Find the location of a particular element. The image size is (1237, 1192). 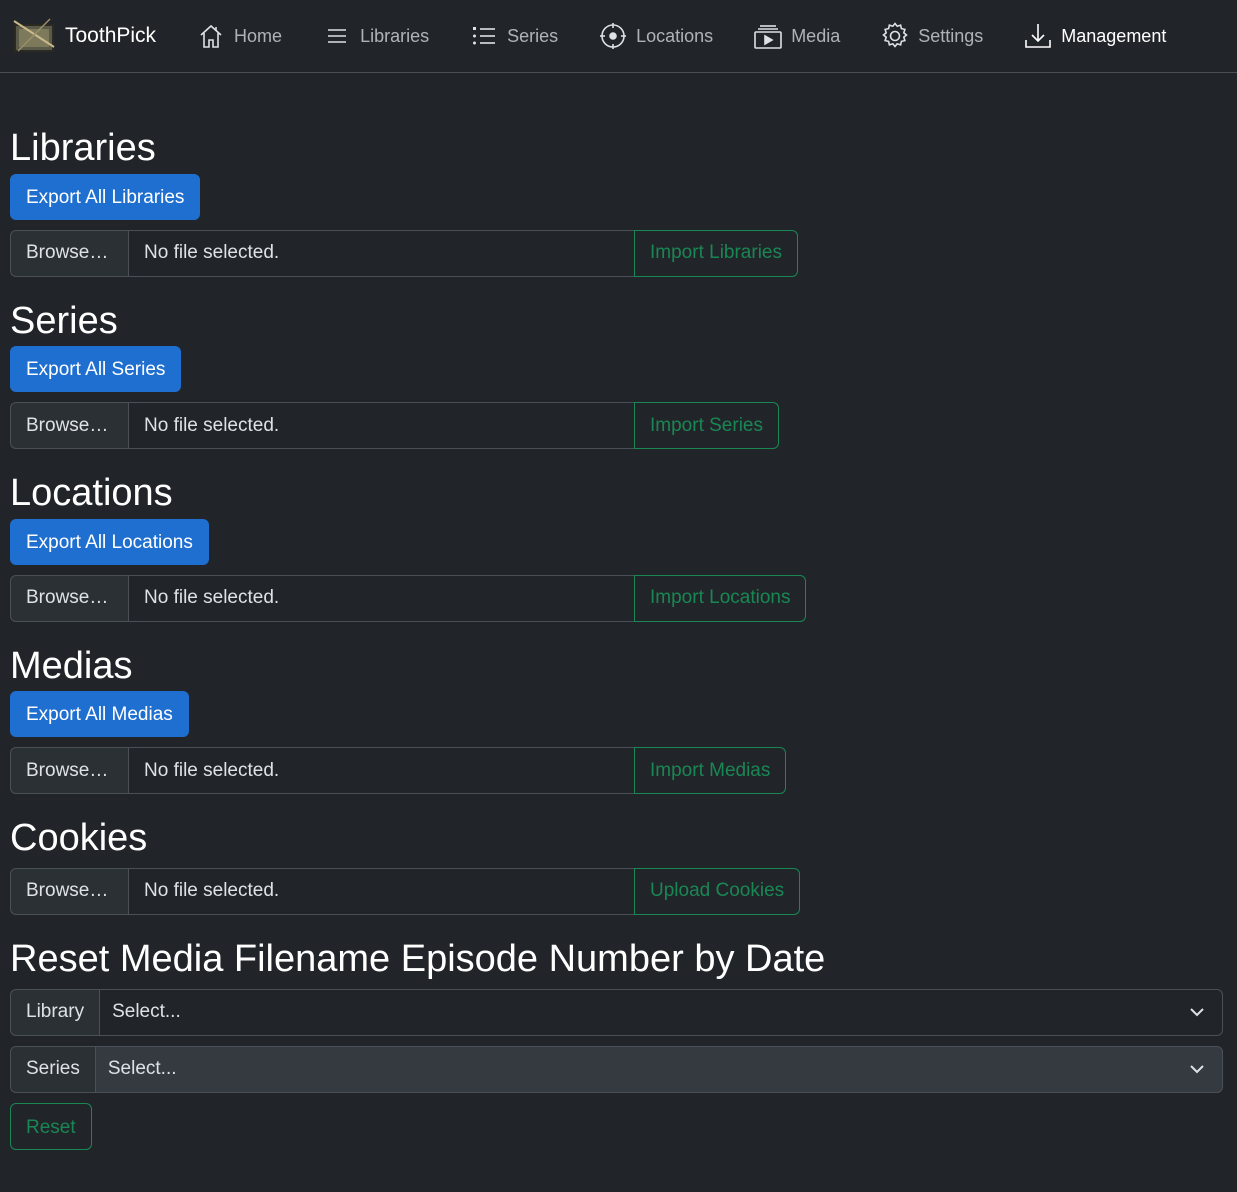

import-medias-button: Import Medias is located at coordinates (710, 771).